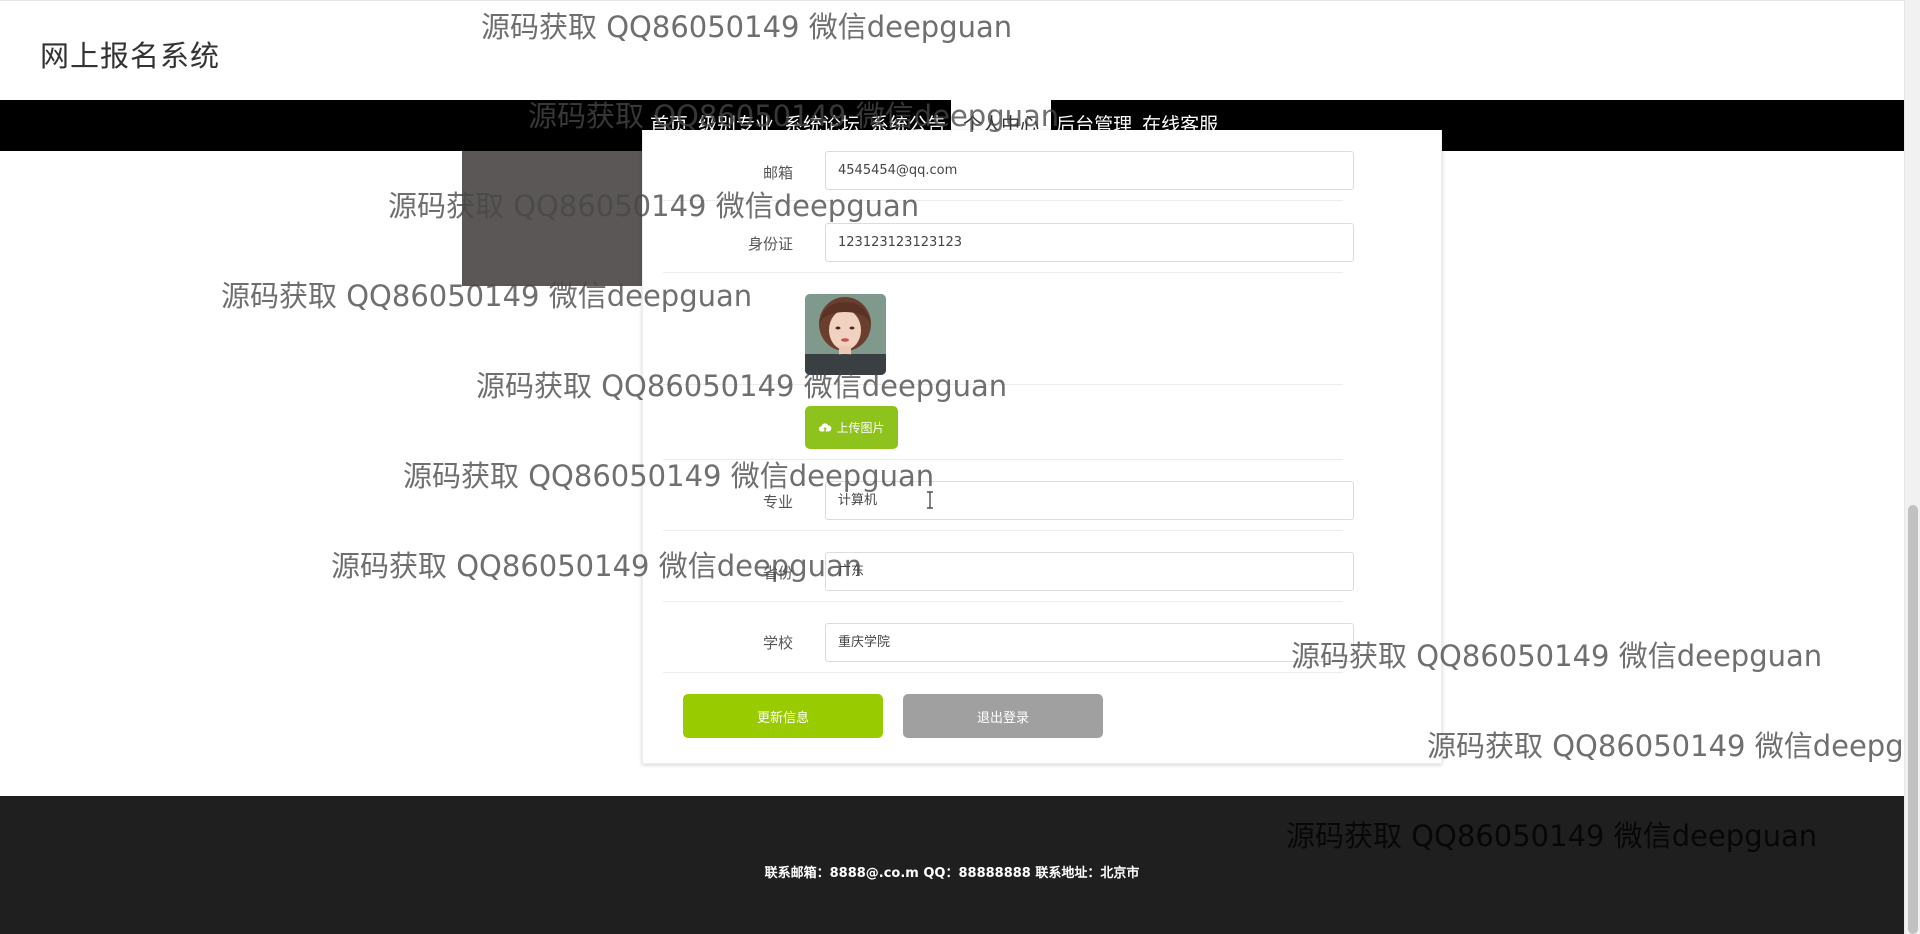 This screenshot has height=934, width=1920. What do you see at coordinates (130, 56) in the screenshot?
I see `site-title: 网上报名系统` at bounding box center [130, 56].